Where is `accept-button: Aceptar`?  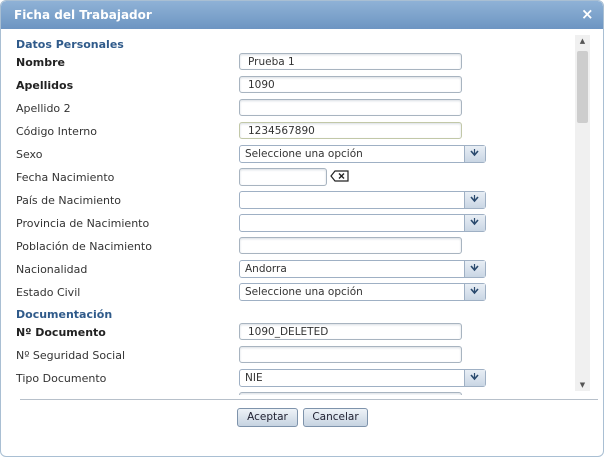 accept-button: Aceptar is located at coordinates (267, 417).